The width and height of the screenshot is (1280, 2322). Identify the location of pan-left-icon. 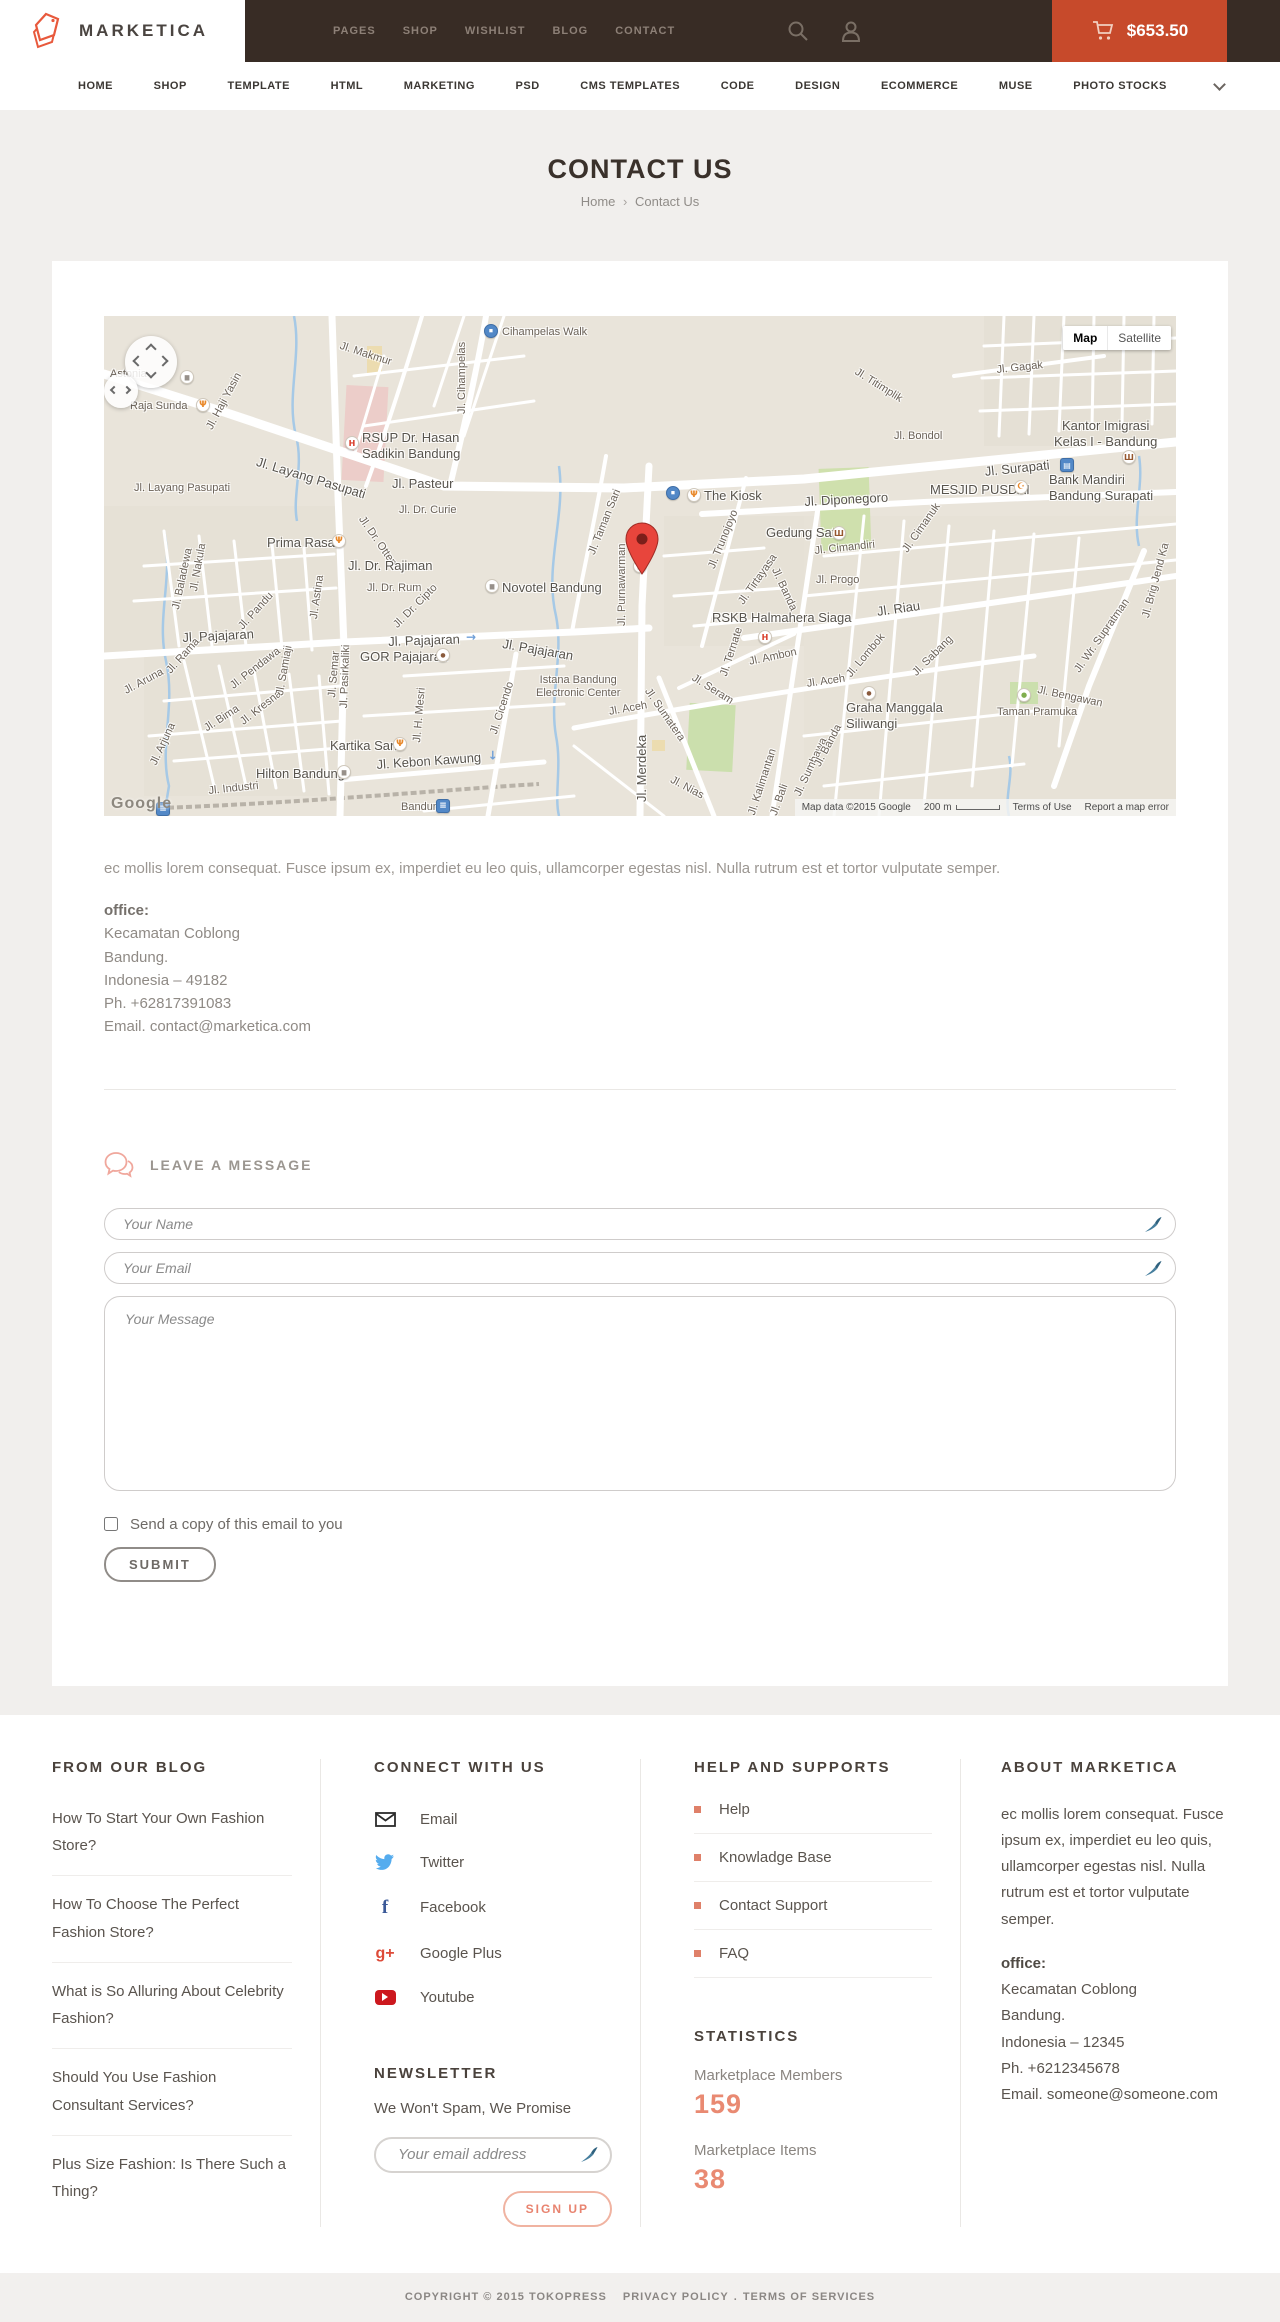
(138, 361).